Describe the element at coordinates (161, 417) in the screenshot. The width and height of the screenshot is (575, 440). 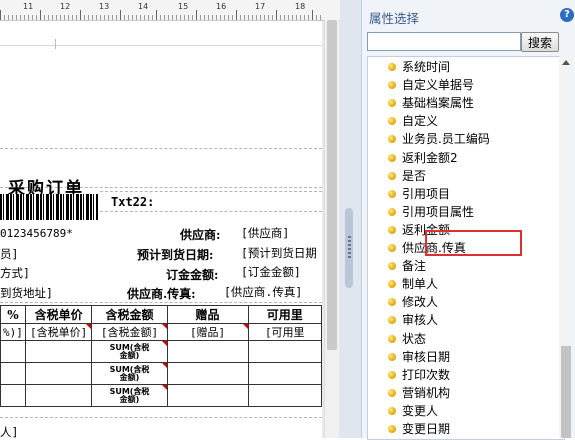
I see `band-separator` at that location.